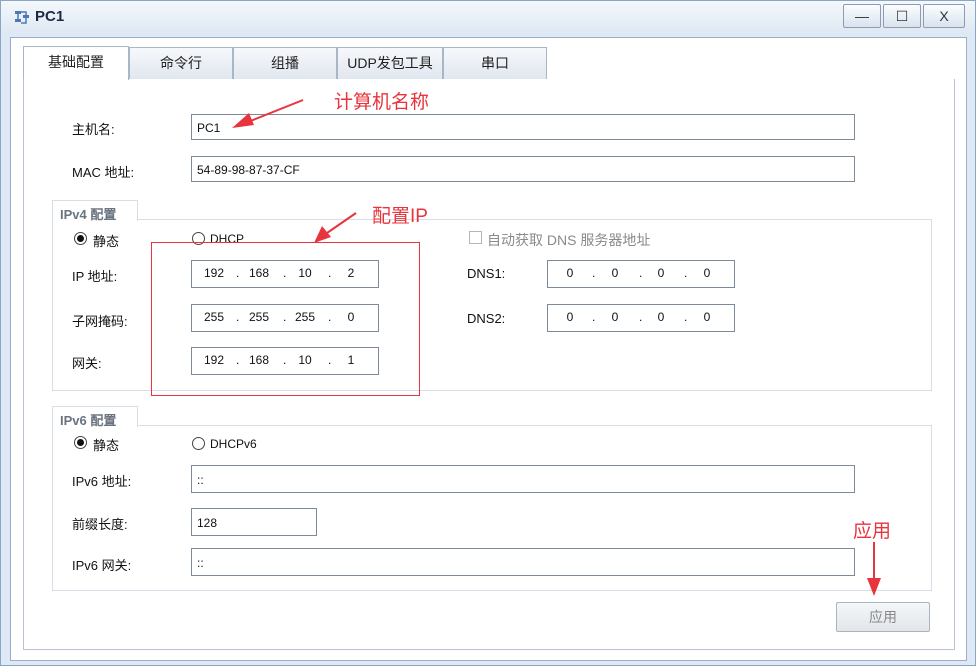  I want to click on arrow-to-hostname, so click(268, 113).